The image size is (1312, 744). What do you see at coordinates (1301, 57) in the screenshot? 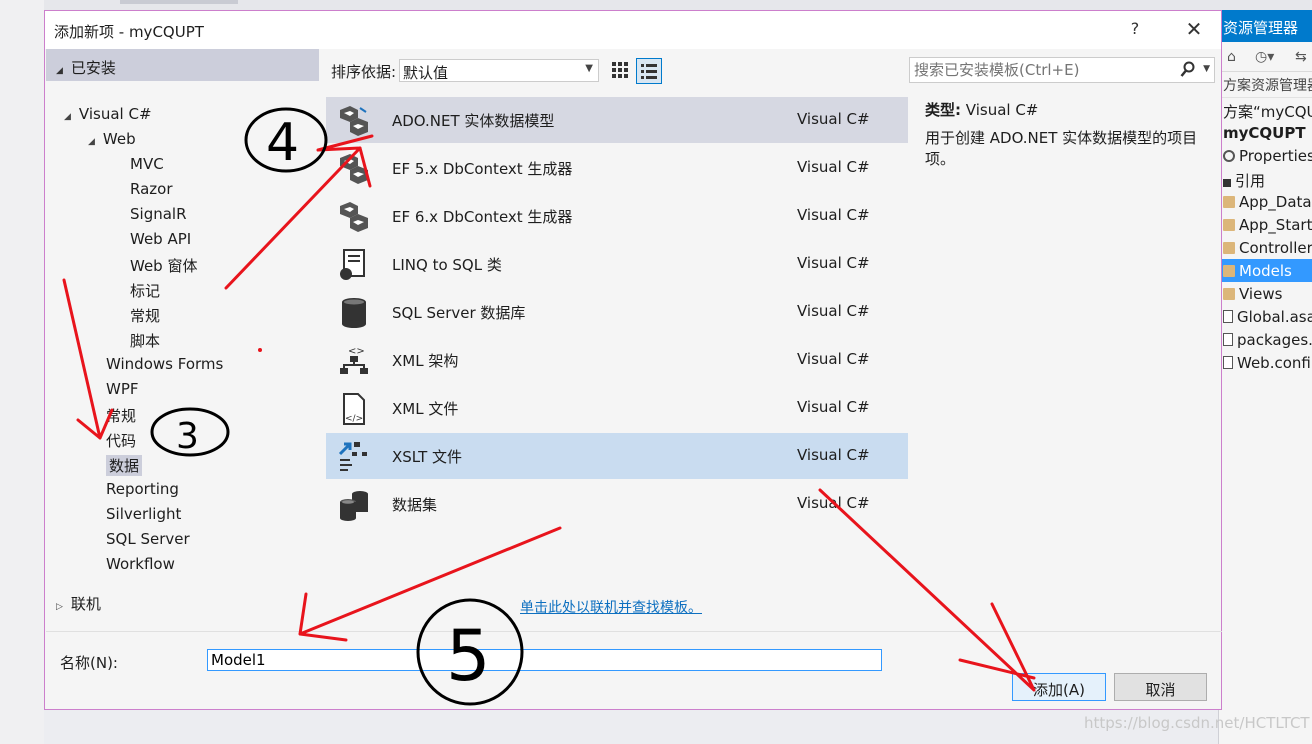
I see `sync-icon: ⇆` at bounding box center [1301, 57].